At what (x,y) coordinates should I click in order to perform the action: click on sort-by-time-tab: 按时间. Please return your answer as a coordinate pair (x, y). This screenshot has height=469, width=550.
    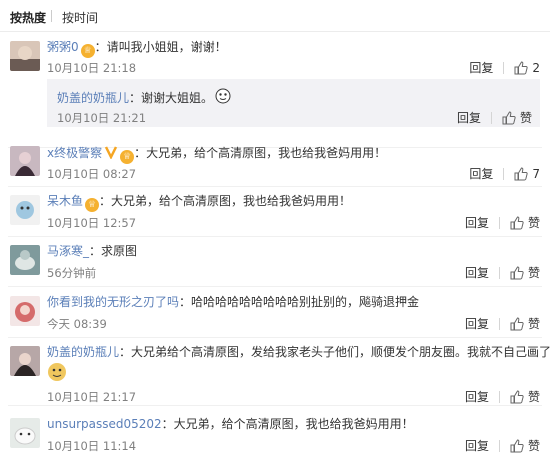
    Looking at the image, I should click on (80, 17).